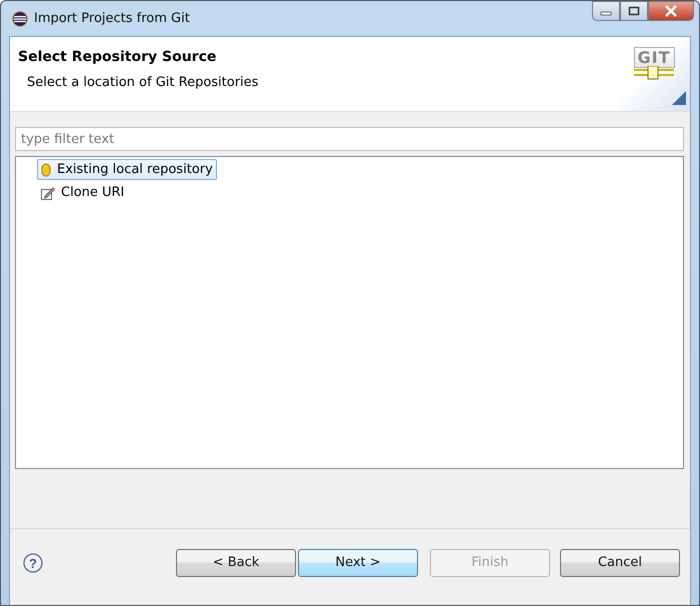 The image size is (700, 606). What do you see at coordinates (142, 82) in the screenshot?
I see `page-description: Select a location of Git Repositories` at bounding box center [142, 82].